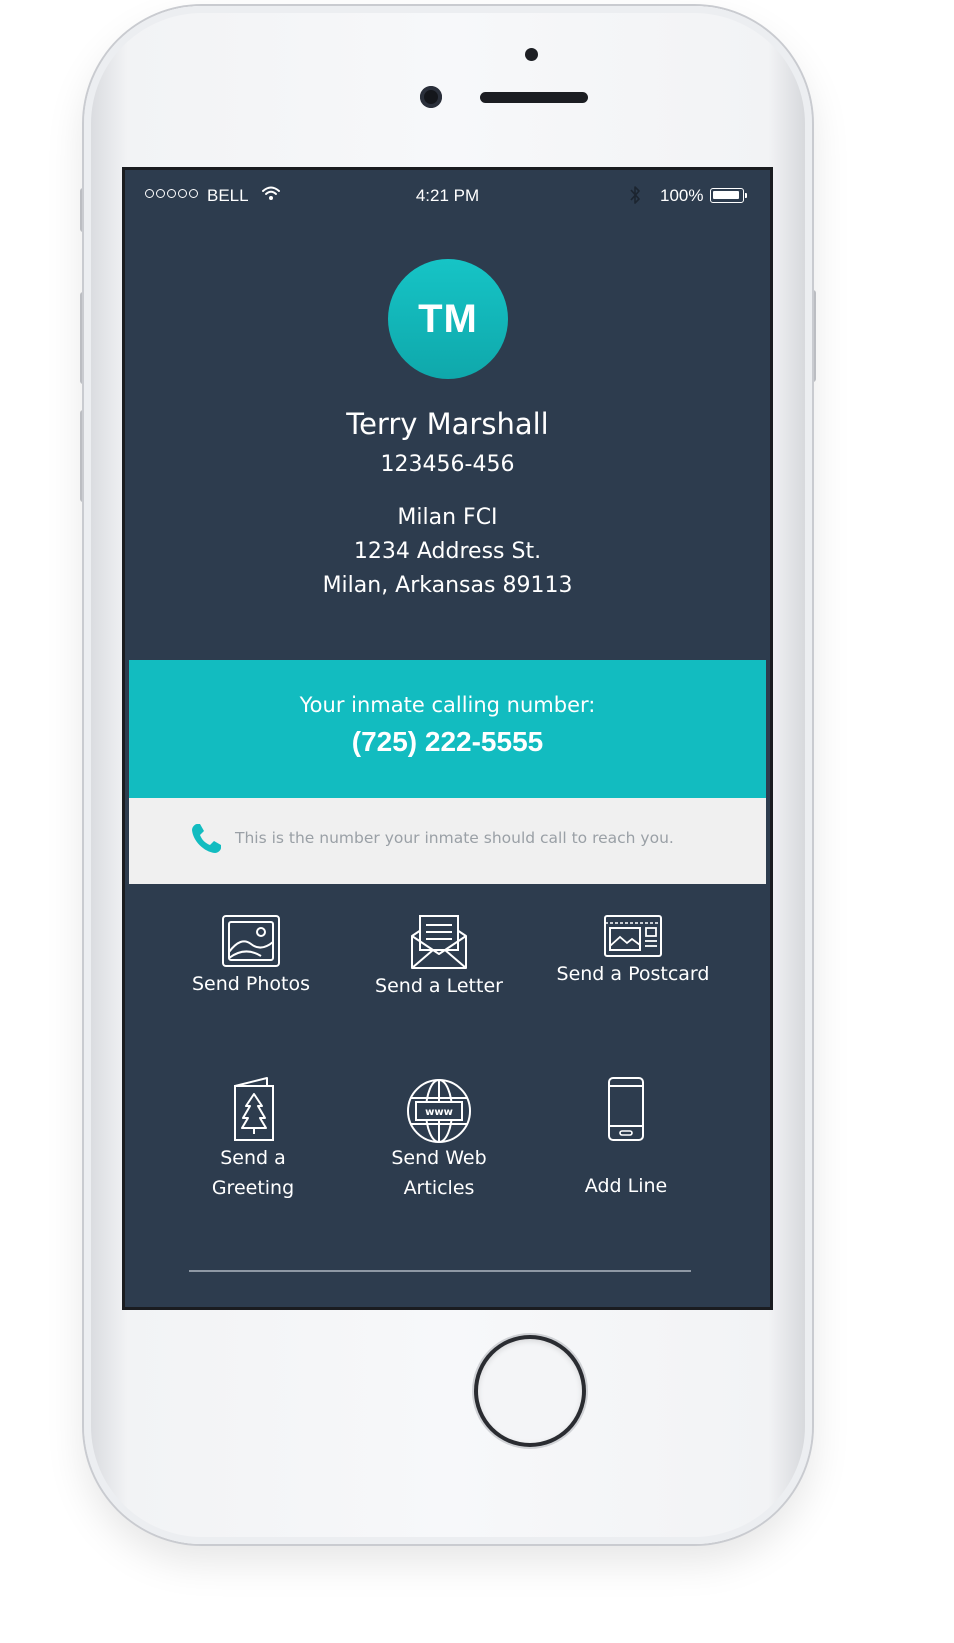 The height and width of the screenshot is (1643, 954). I want to click on send-photos-label: Send Photos, so click(251, 984).